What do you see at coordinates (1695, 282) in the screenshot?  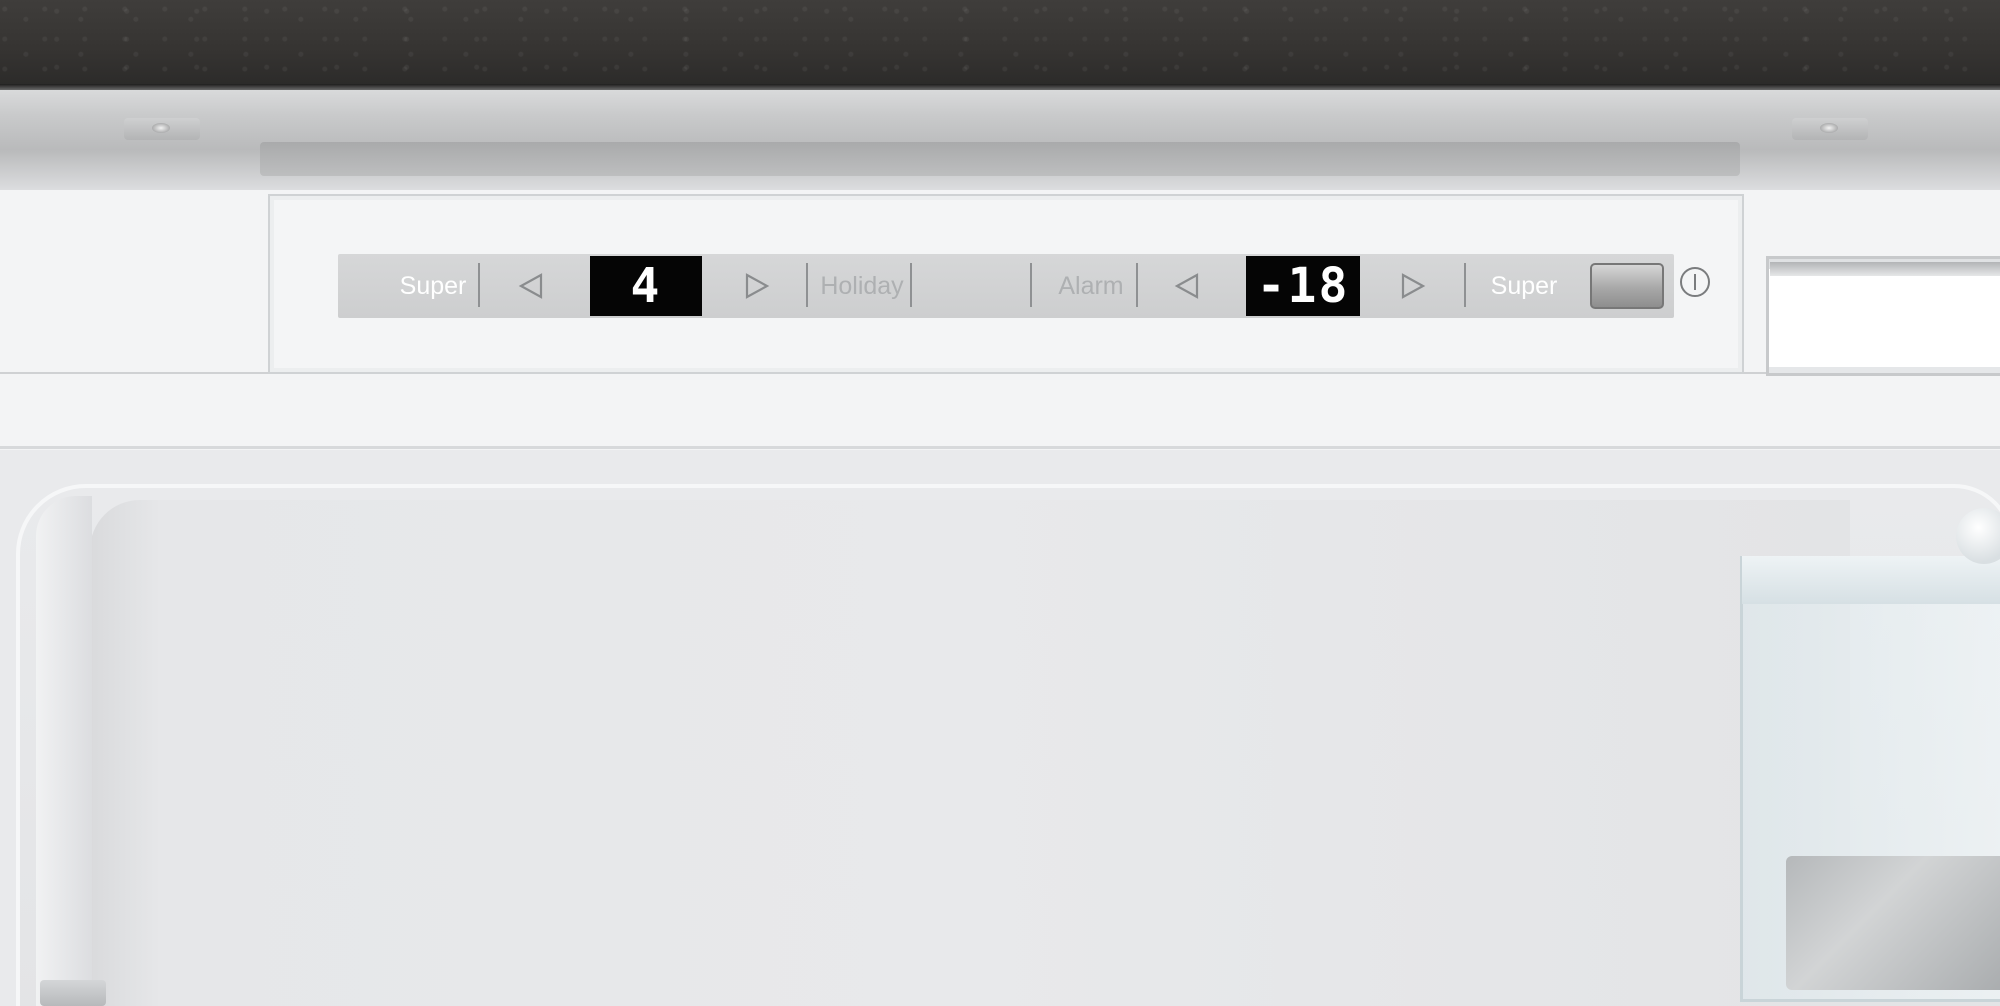 I see `power-icon` at bounding box center [1695, 282].